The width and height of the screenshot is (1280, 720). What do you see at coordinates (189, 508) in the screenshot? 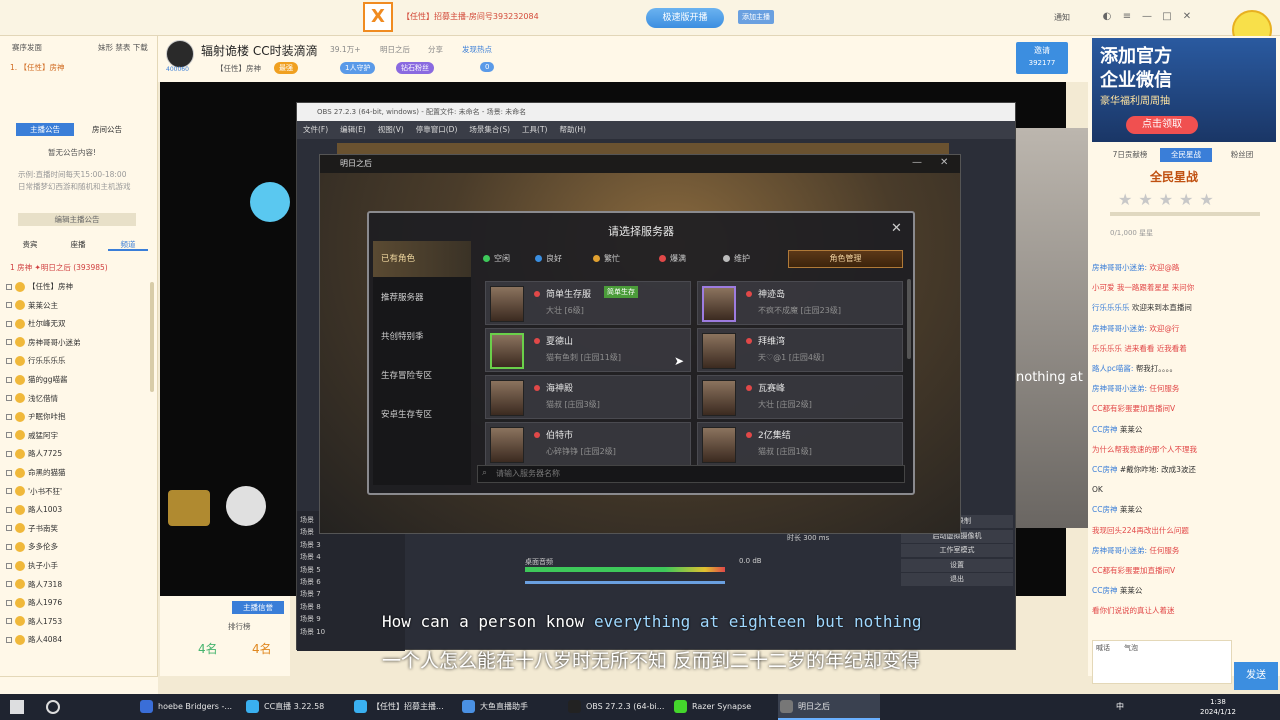
I see `gift-badge-icon` at bounding box center [189, 508].